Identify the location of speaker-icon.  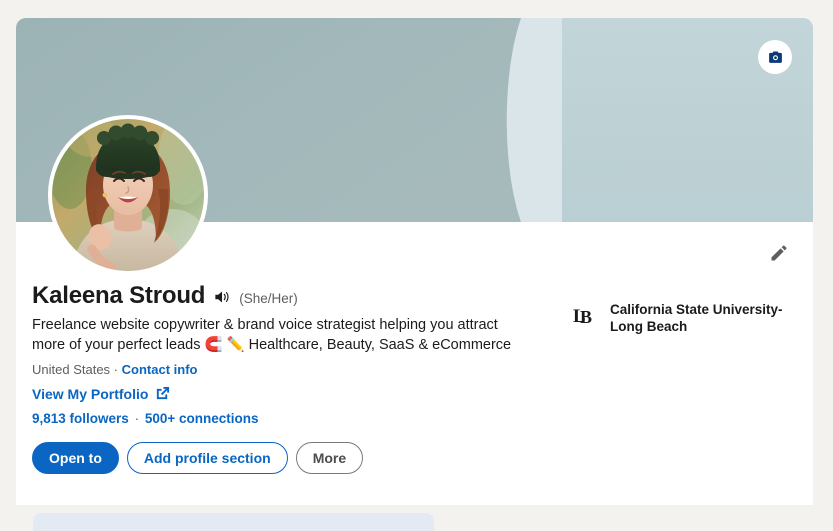
(222, 297).